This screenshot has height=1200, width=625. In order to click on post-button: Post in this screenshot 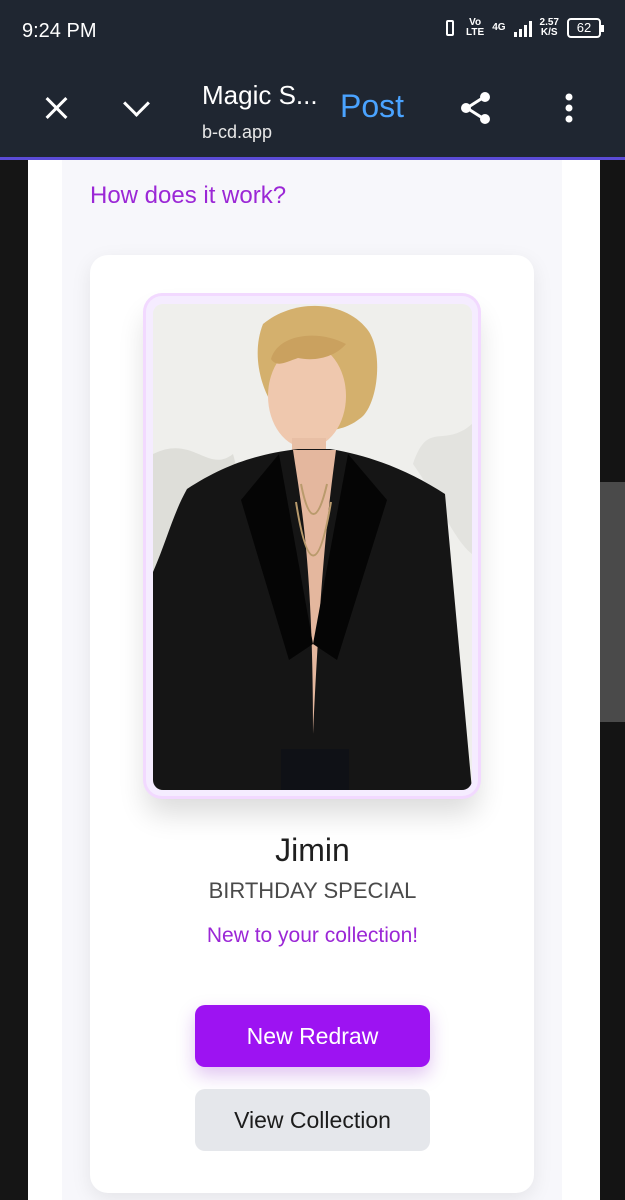, I will do `click(372, 106)`.